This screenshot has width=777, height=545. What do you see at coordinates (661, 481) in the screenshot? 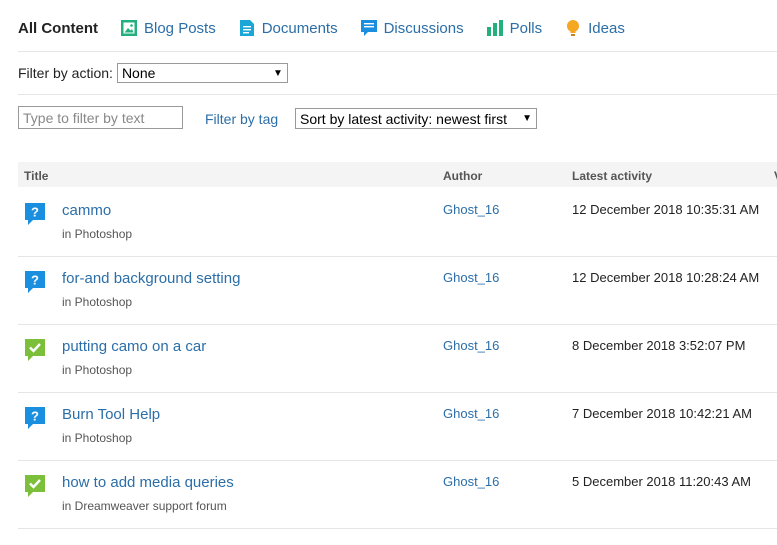
I see `row-date: 5 December 2018 11:20:43 AM` at bounding box center [661, 481].